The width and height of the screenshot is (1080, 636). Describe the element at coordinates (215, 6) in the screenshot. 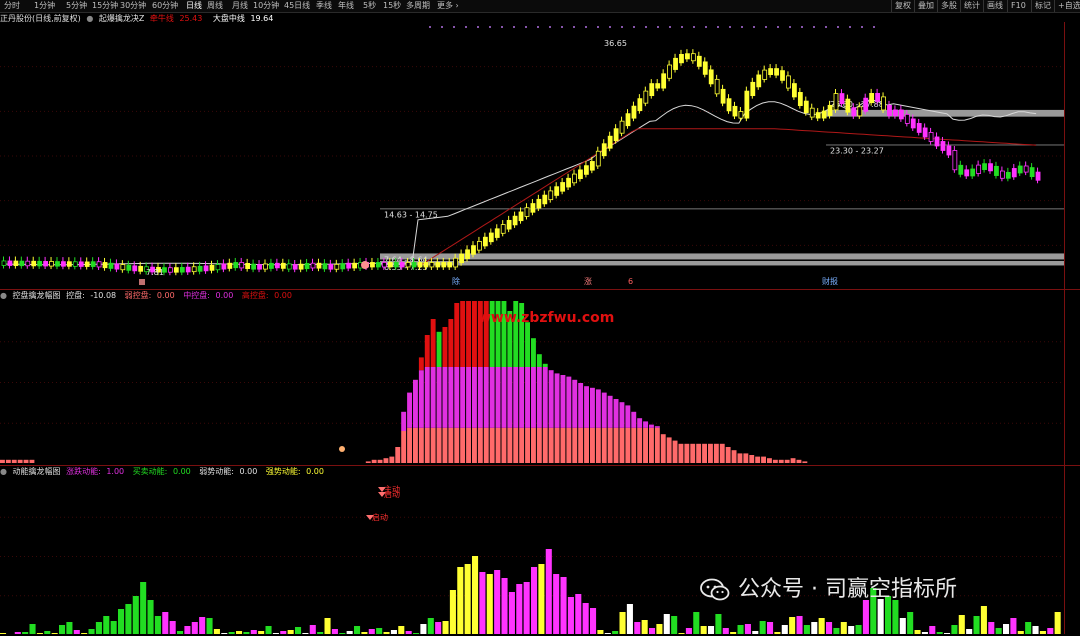

I see `period-tab: 周线` at that location.